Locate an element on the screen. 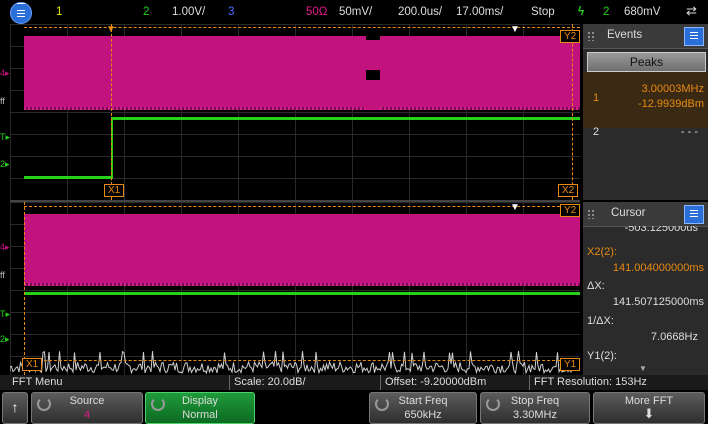 Image resolution: width=708 pixels, height=424 pixels. timebase-scale: 200.0us/ is located at coordinates (420, 12).